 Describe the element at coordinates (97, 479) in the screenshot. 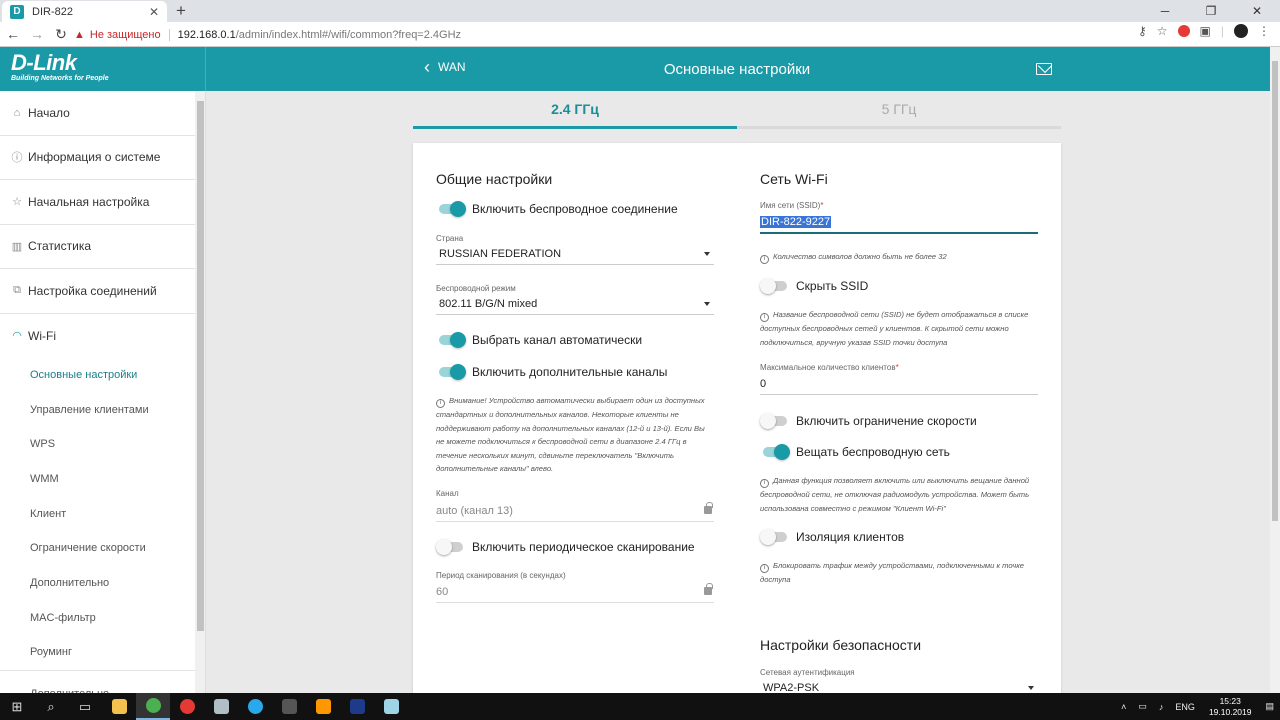

I see `sidebar-subitem-wmm: WMM` at that location.